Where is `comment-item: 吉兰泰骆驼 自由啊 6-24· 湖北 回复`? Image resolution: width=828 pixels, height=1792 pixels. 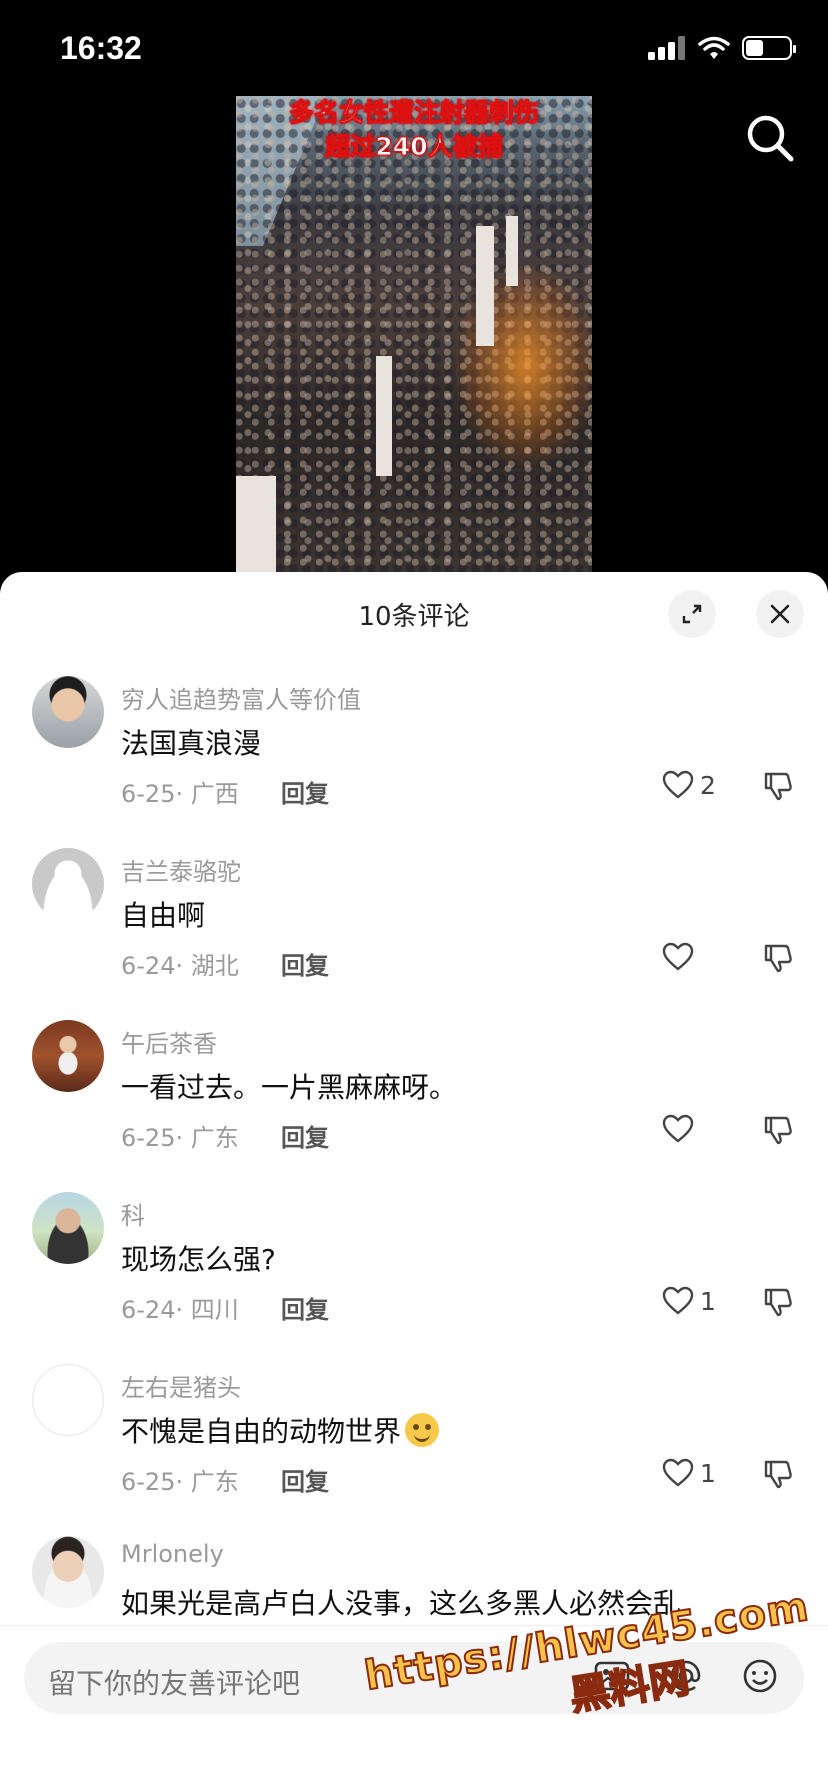 comment-item: 吉兰泰骆驼 自由啊 6-24· 湖北 回复 is located at coordinates (414, 934).